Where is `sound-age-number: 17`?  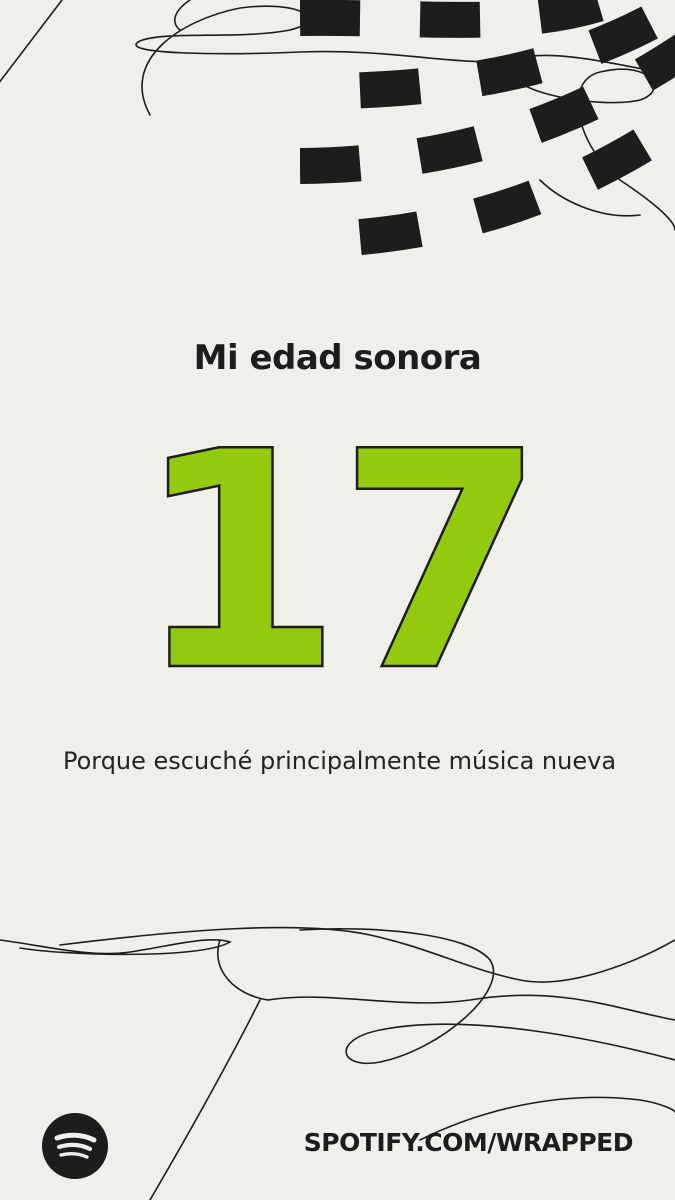
sound-age-number: 17 is located at coordinates (340, 560).